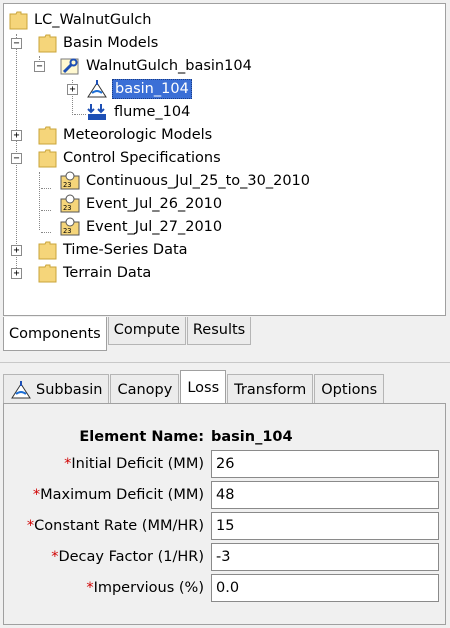 Image resolution: width=450 pixels, height=628 pixels. What do you see at coordinates (154, 204) in the screenshot?
I see `tree-control-item: Event_Jul_26_2010` at bounding box center [154, 204].